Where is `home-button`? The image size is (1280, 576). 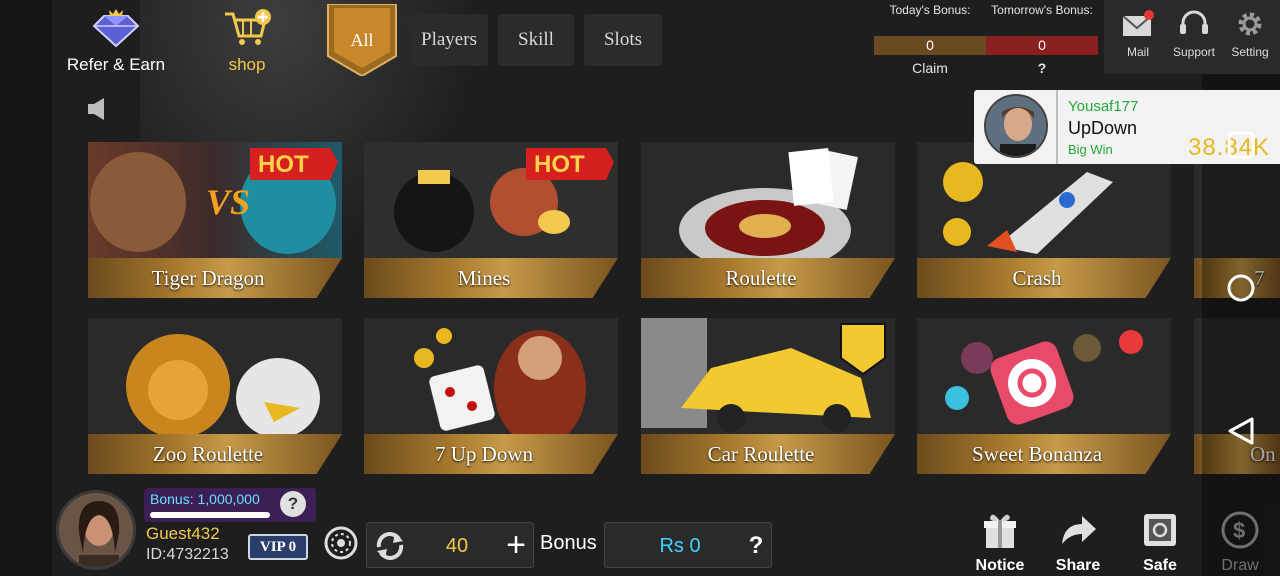
home-button is located at coordinates (1241, 288).